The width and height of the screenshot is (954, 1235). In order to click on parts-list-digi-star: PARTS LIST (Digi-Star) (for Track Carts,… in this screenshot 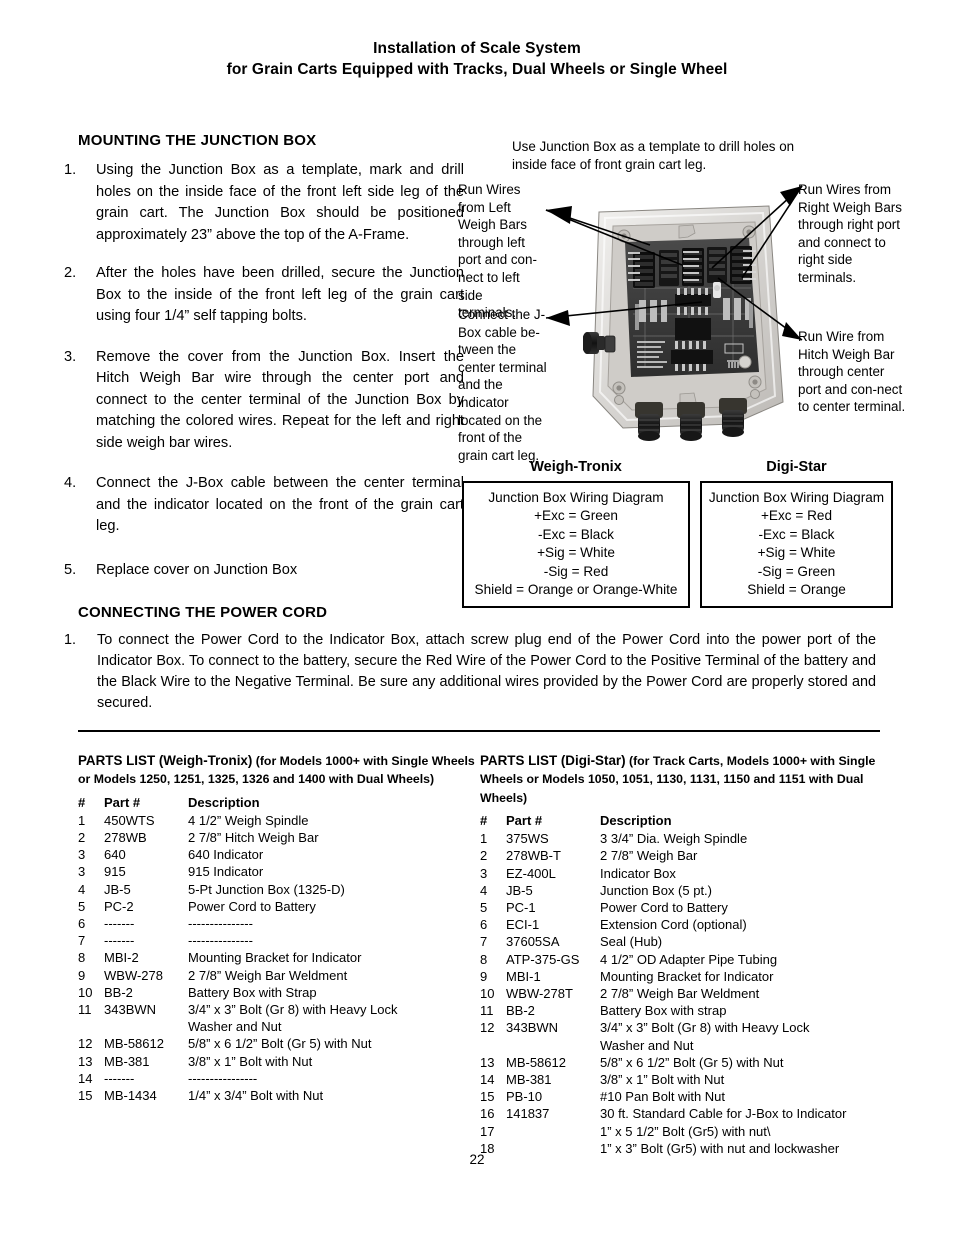, I will do `click(690, 954)`.